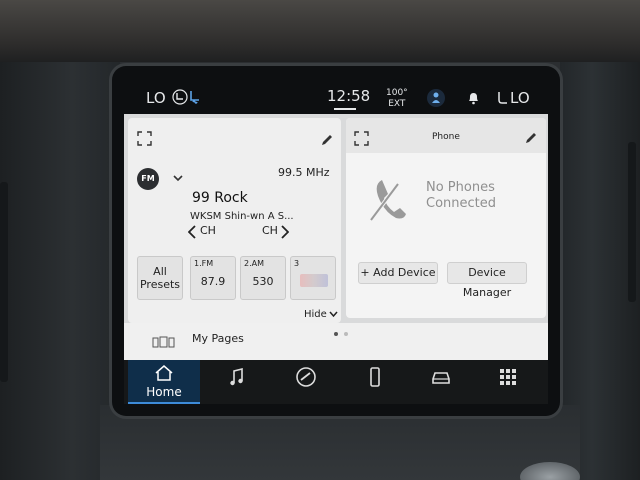 This screenshot has height=480, width=640. Describe the element at coordinates (285, 232) in the screenshot. I see `chevron-right-icon` at that location.